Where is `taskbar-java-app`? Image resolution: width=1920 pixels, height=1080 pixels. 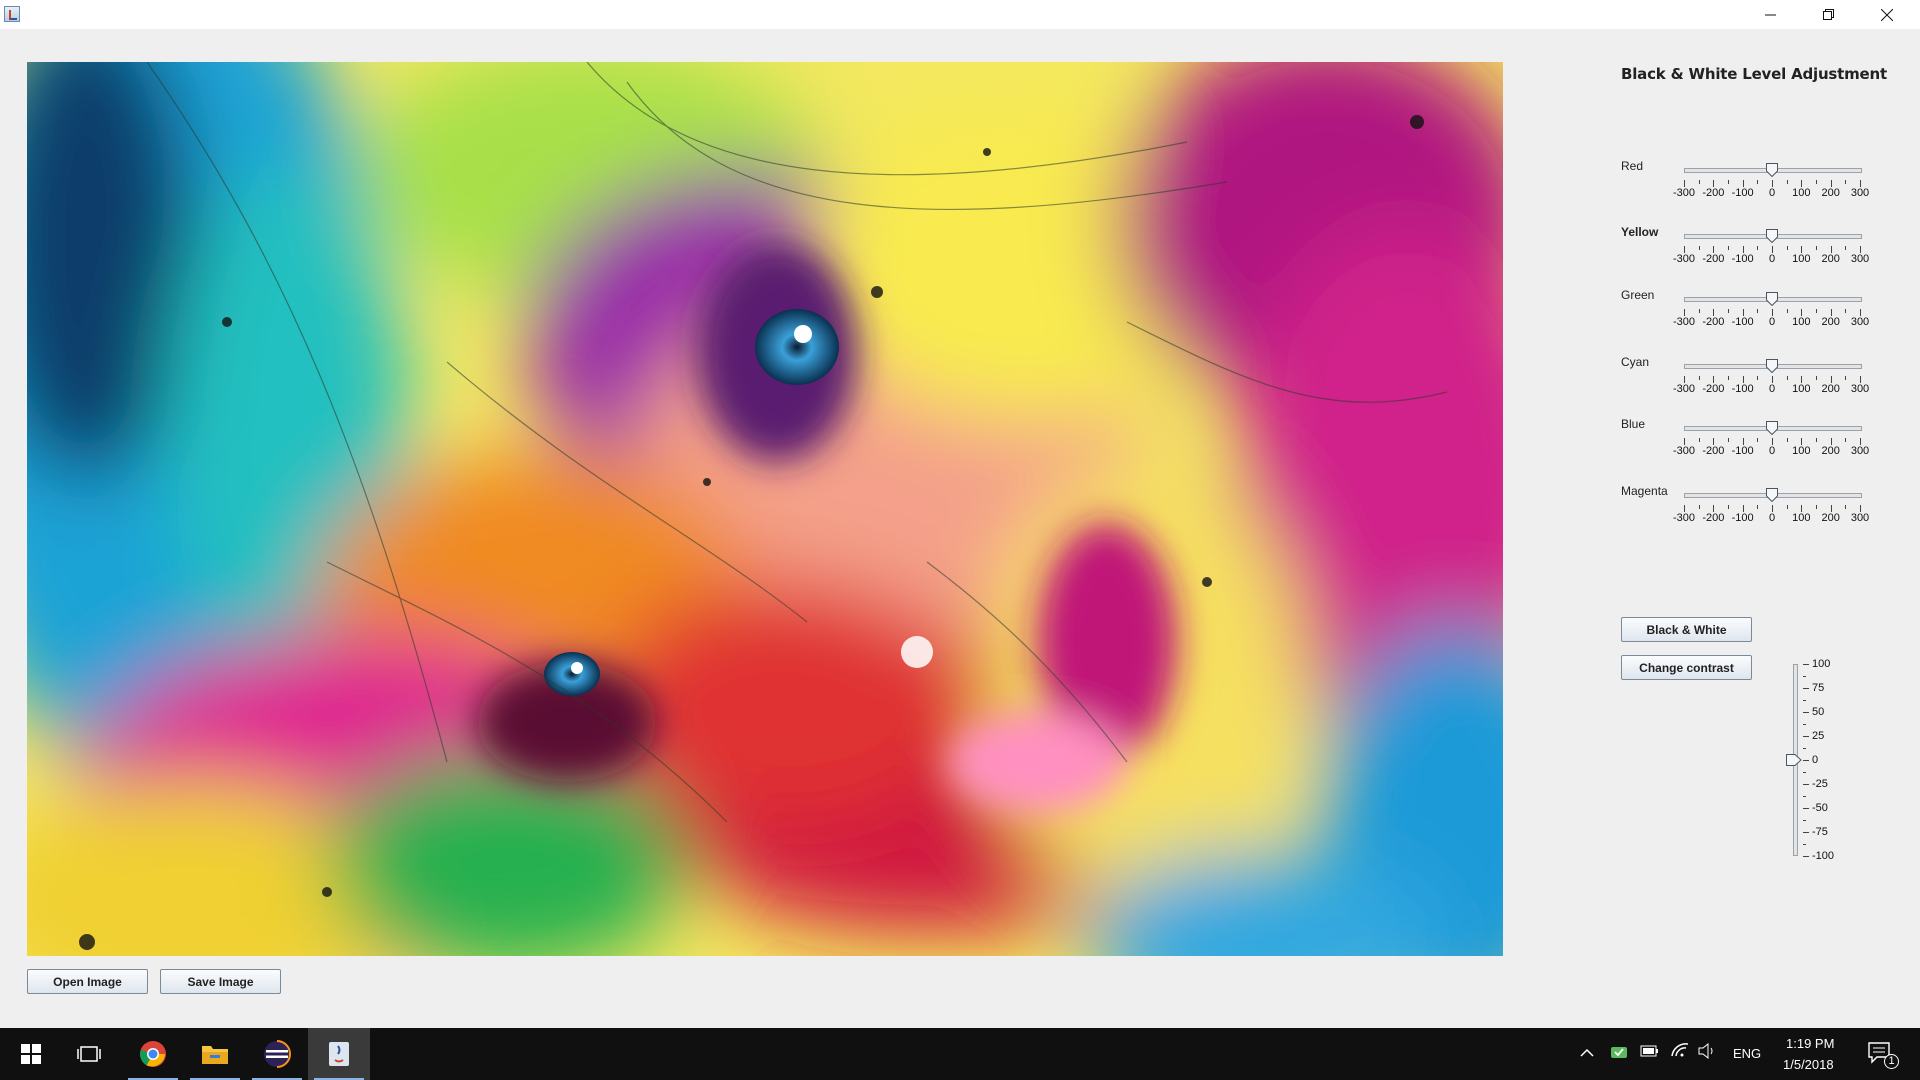 taskbar-java-app is located at coordinates (339, 1054).